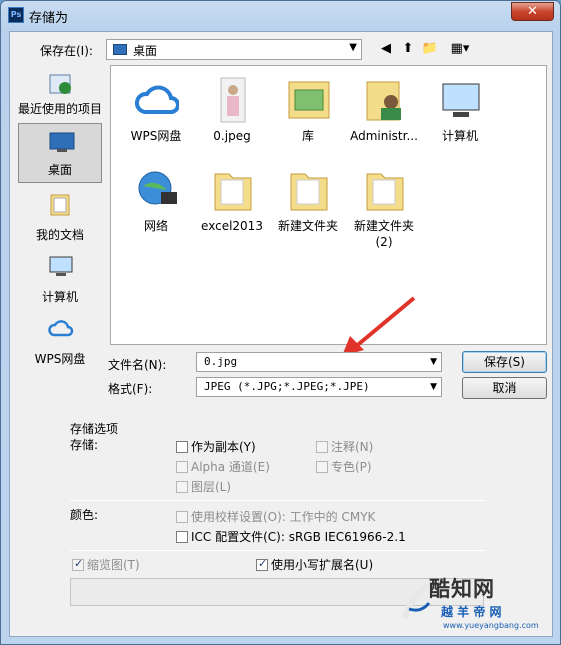  Describe the element at coordinates (60, 279) in the screenshot. I see `place-computer: 计算机` at that location.